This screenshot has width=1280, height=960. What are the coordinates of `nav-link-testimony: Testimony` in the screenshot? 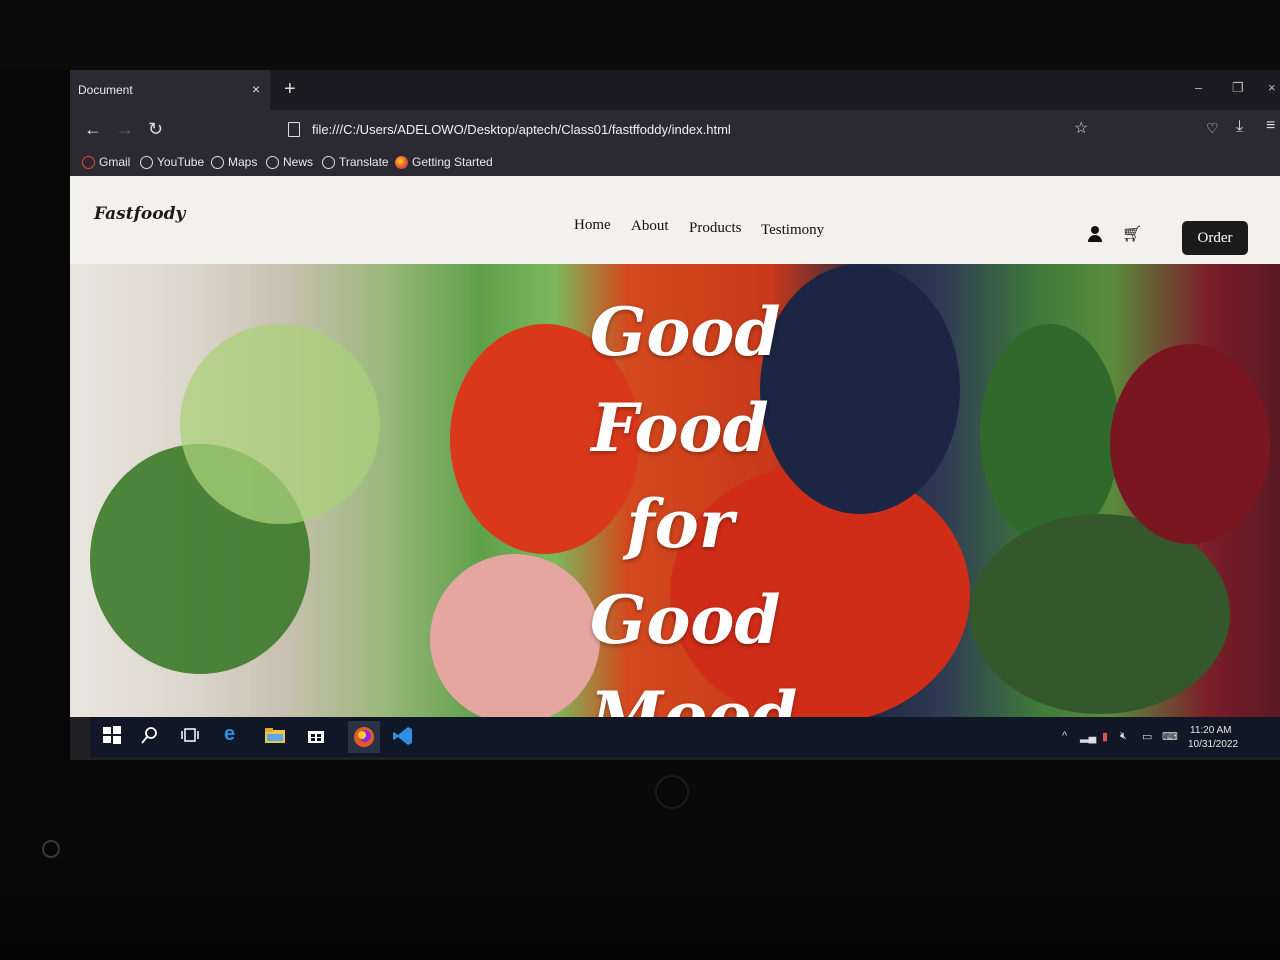 It's located at (792, 230).